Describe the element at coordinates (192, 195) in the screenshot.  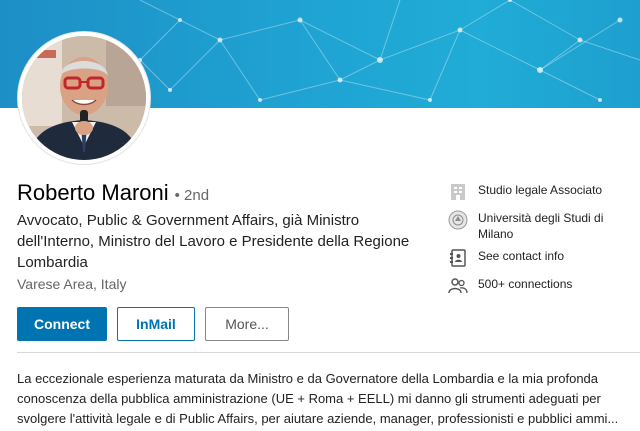
I see `connection-degree: • 2nd` at that location.